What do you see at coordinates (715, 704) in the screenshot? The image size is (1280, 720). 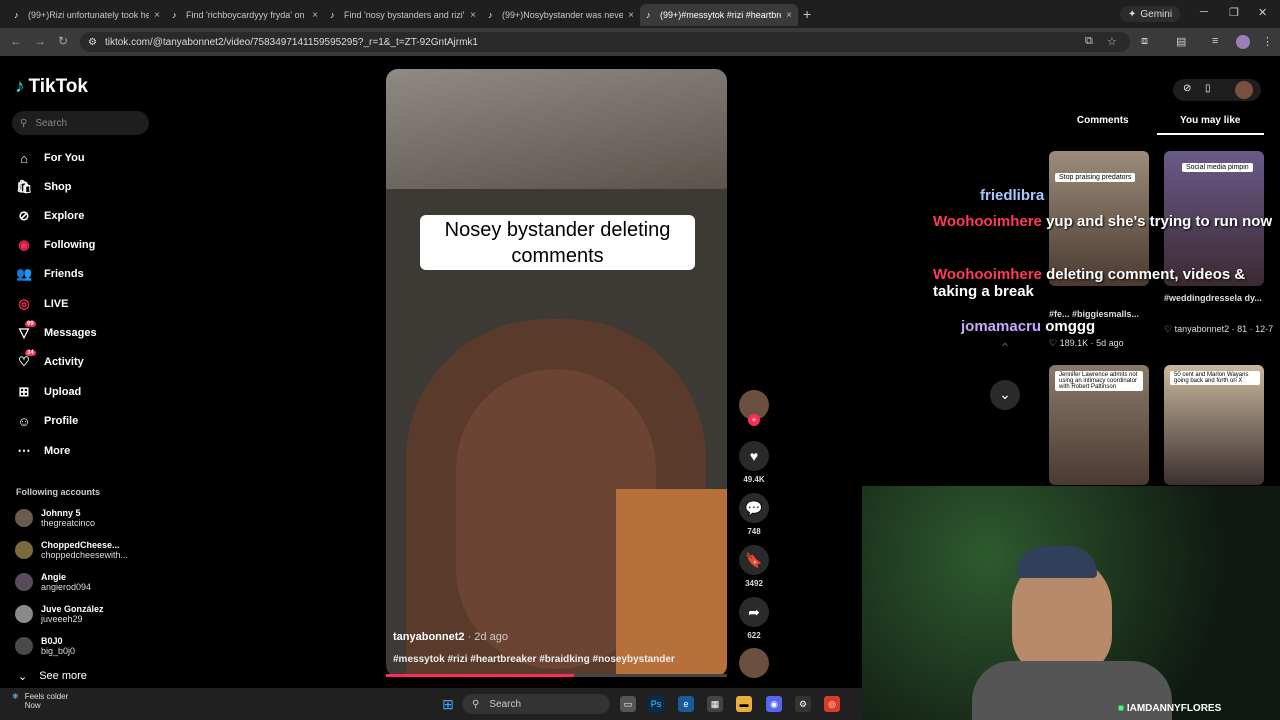 I see `store-icon: ▦` at bounding box center [715, 704].